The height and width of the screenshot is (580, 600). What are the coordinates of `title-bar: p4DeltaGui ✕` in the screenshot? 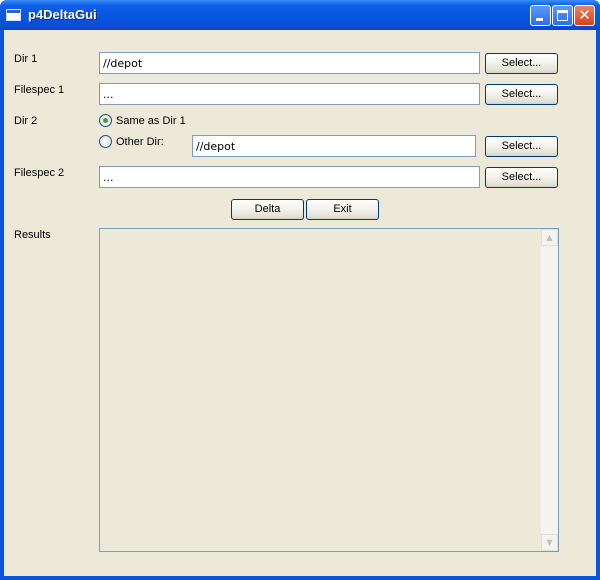 It's located at (300, 15).